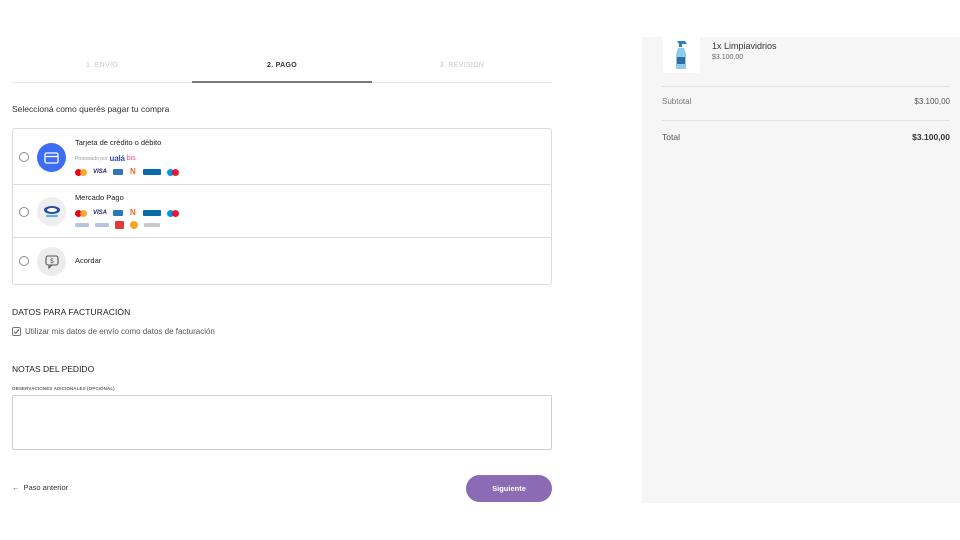 The width and height of the screenshot is (960, 540). I want to click on payment-option-mercadopago: Mercado Pago VISA, so click(282, 211).